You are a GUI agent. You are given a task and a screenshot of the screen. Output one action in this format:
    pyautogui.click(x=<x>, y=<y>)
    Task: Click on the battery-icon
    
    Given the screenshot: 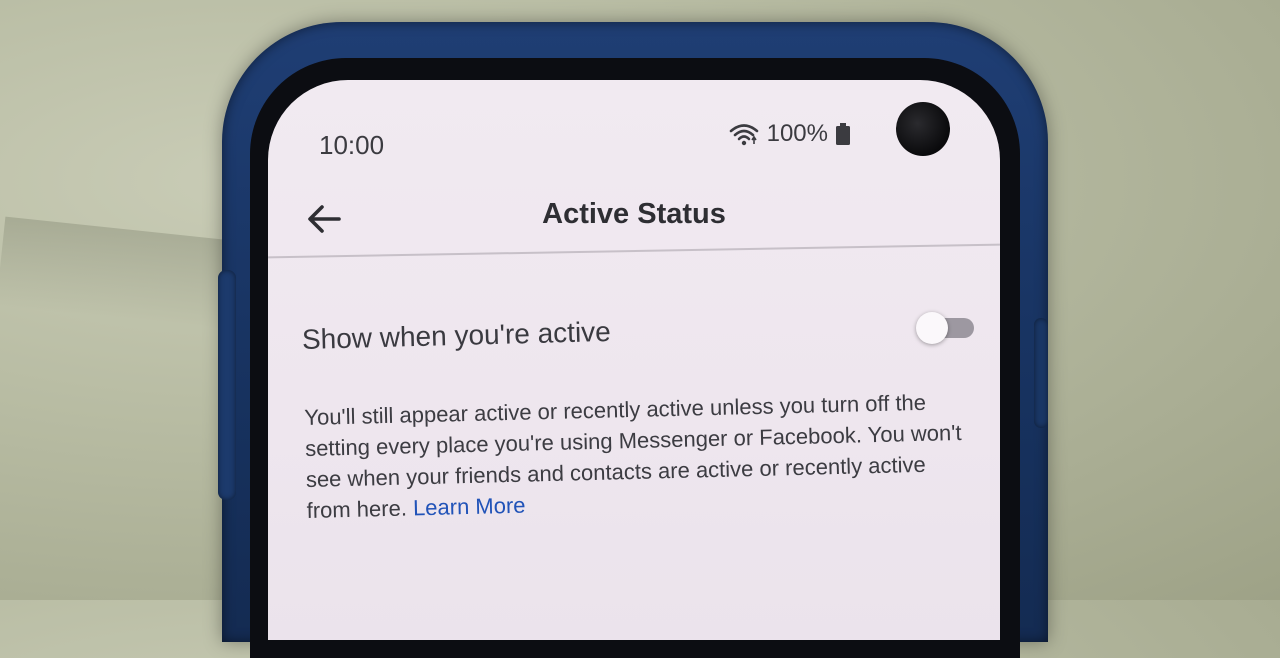 What is the action you would take?
    pyautogui.click(x=843, y=134)
    